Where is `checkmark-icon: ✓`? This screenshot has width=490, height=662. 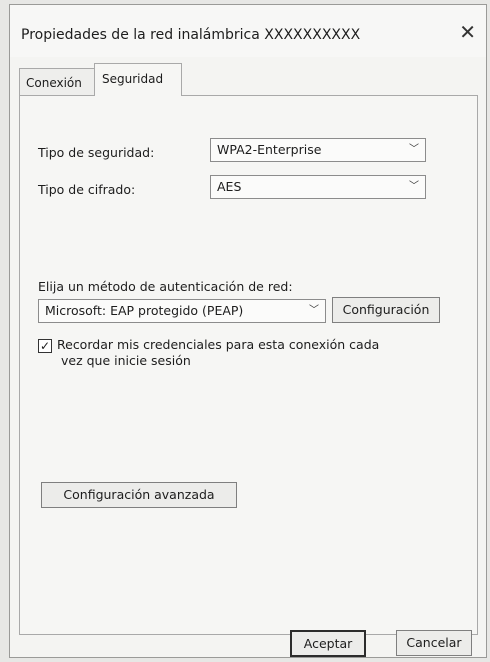 checkmark-icon: ✓ is located at coordinates (45, 346).